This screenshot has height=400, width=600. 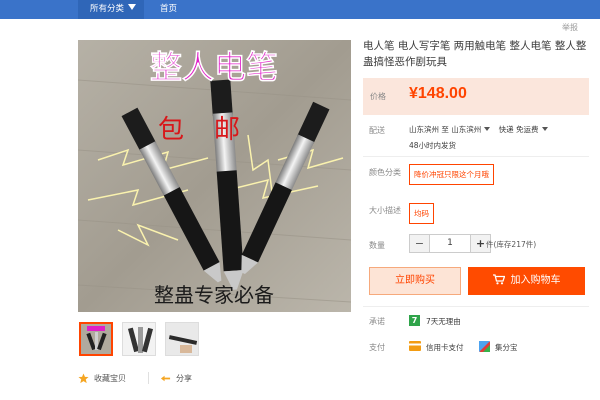 I want to click on shipping-to-word: 至, so click(x=445, y=129).